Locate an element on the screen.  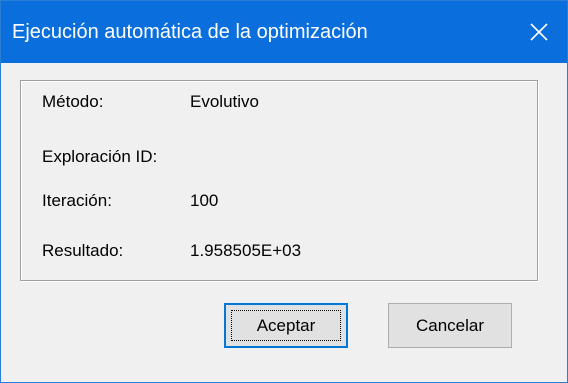
method-label: Método: is located at coordinates (73, 101).